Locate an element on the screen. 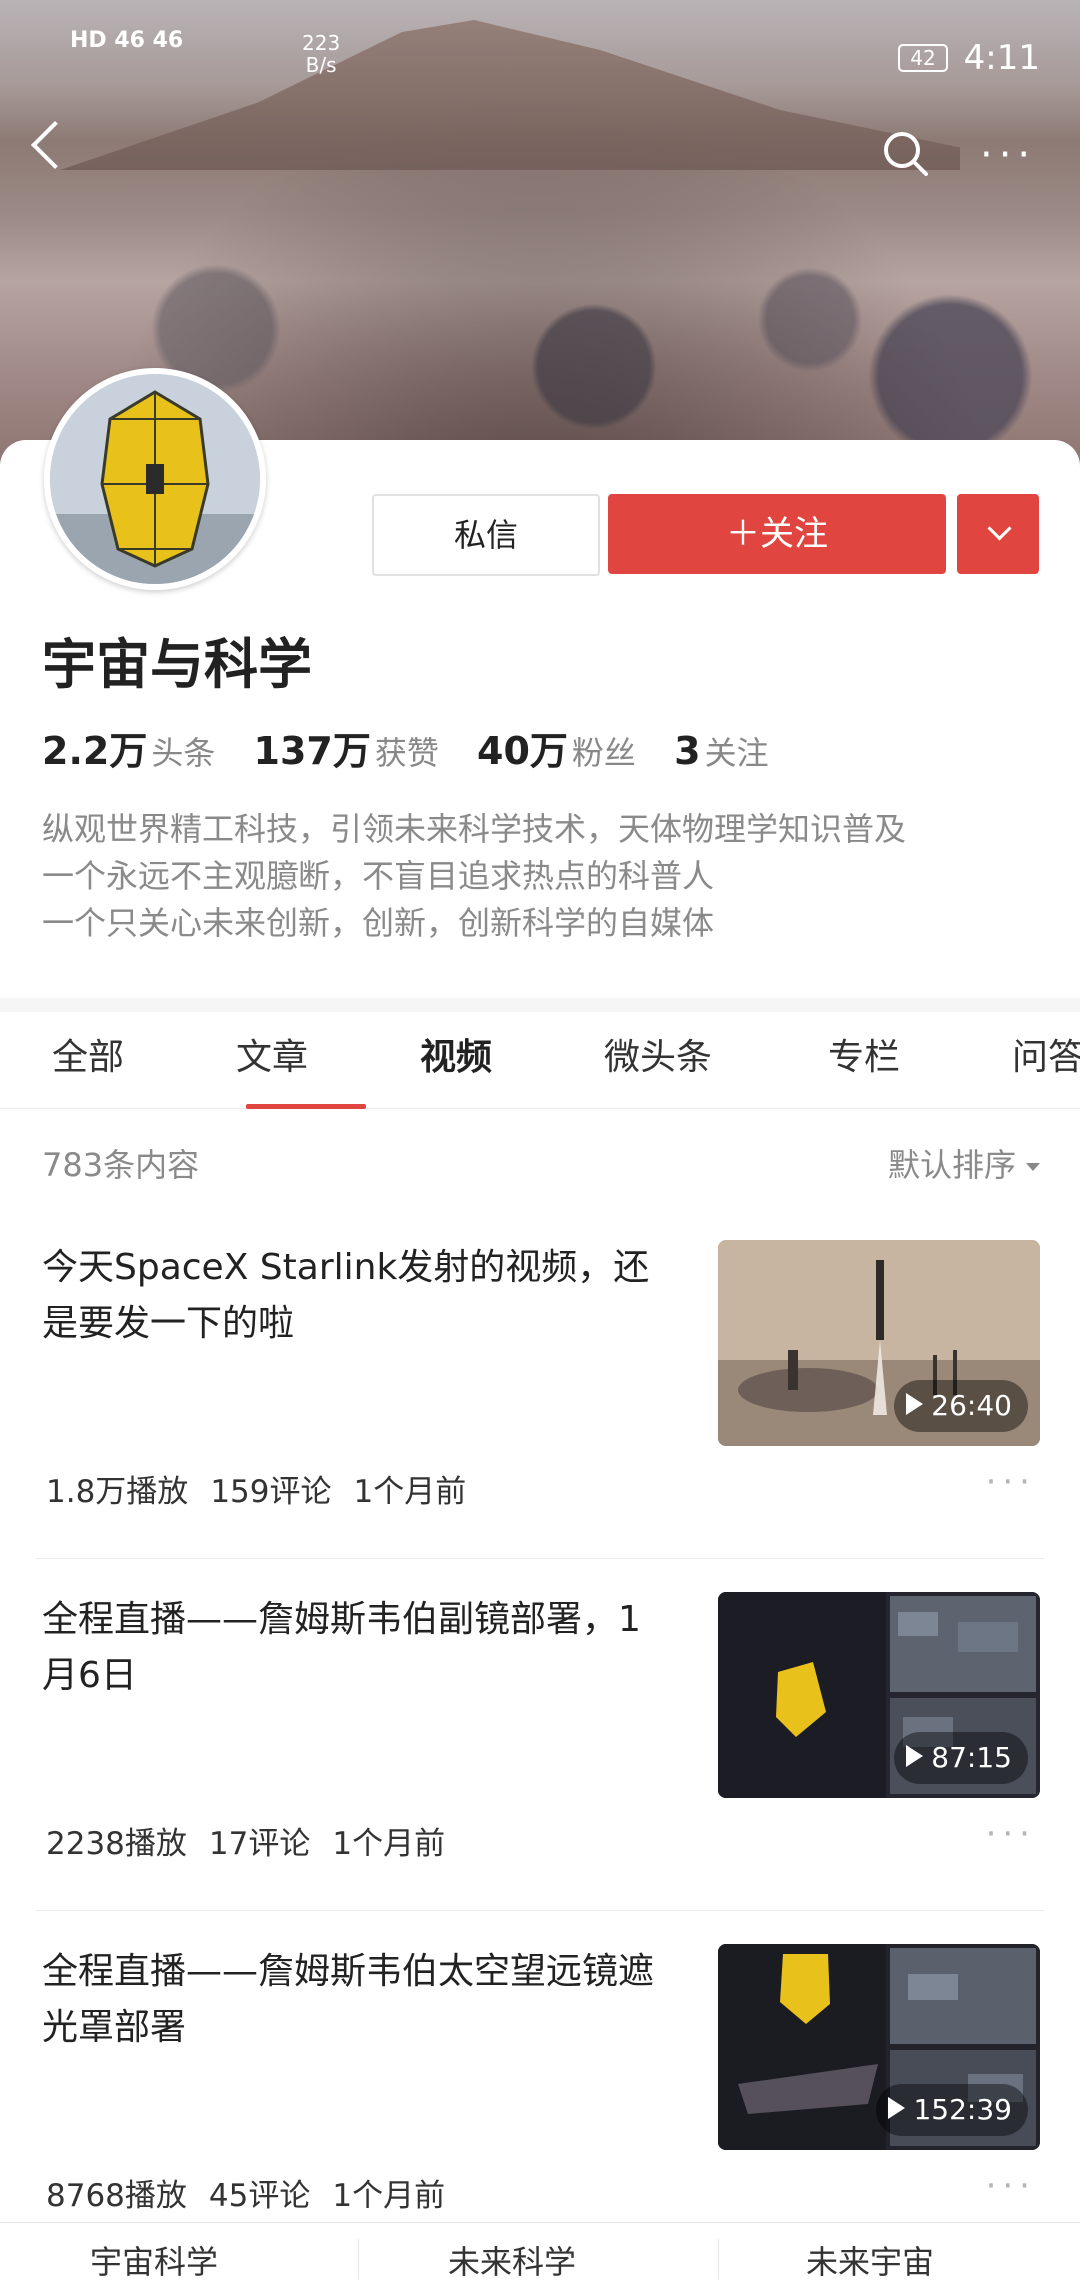  network-speed: 223 B/s is located at coordinates (321, 54).